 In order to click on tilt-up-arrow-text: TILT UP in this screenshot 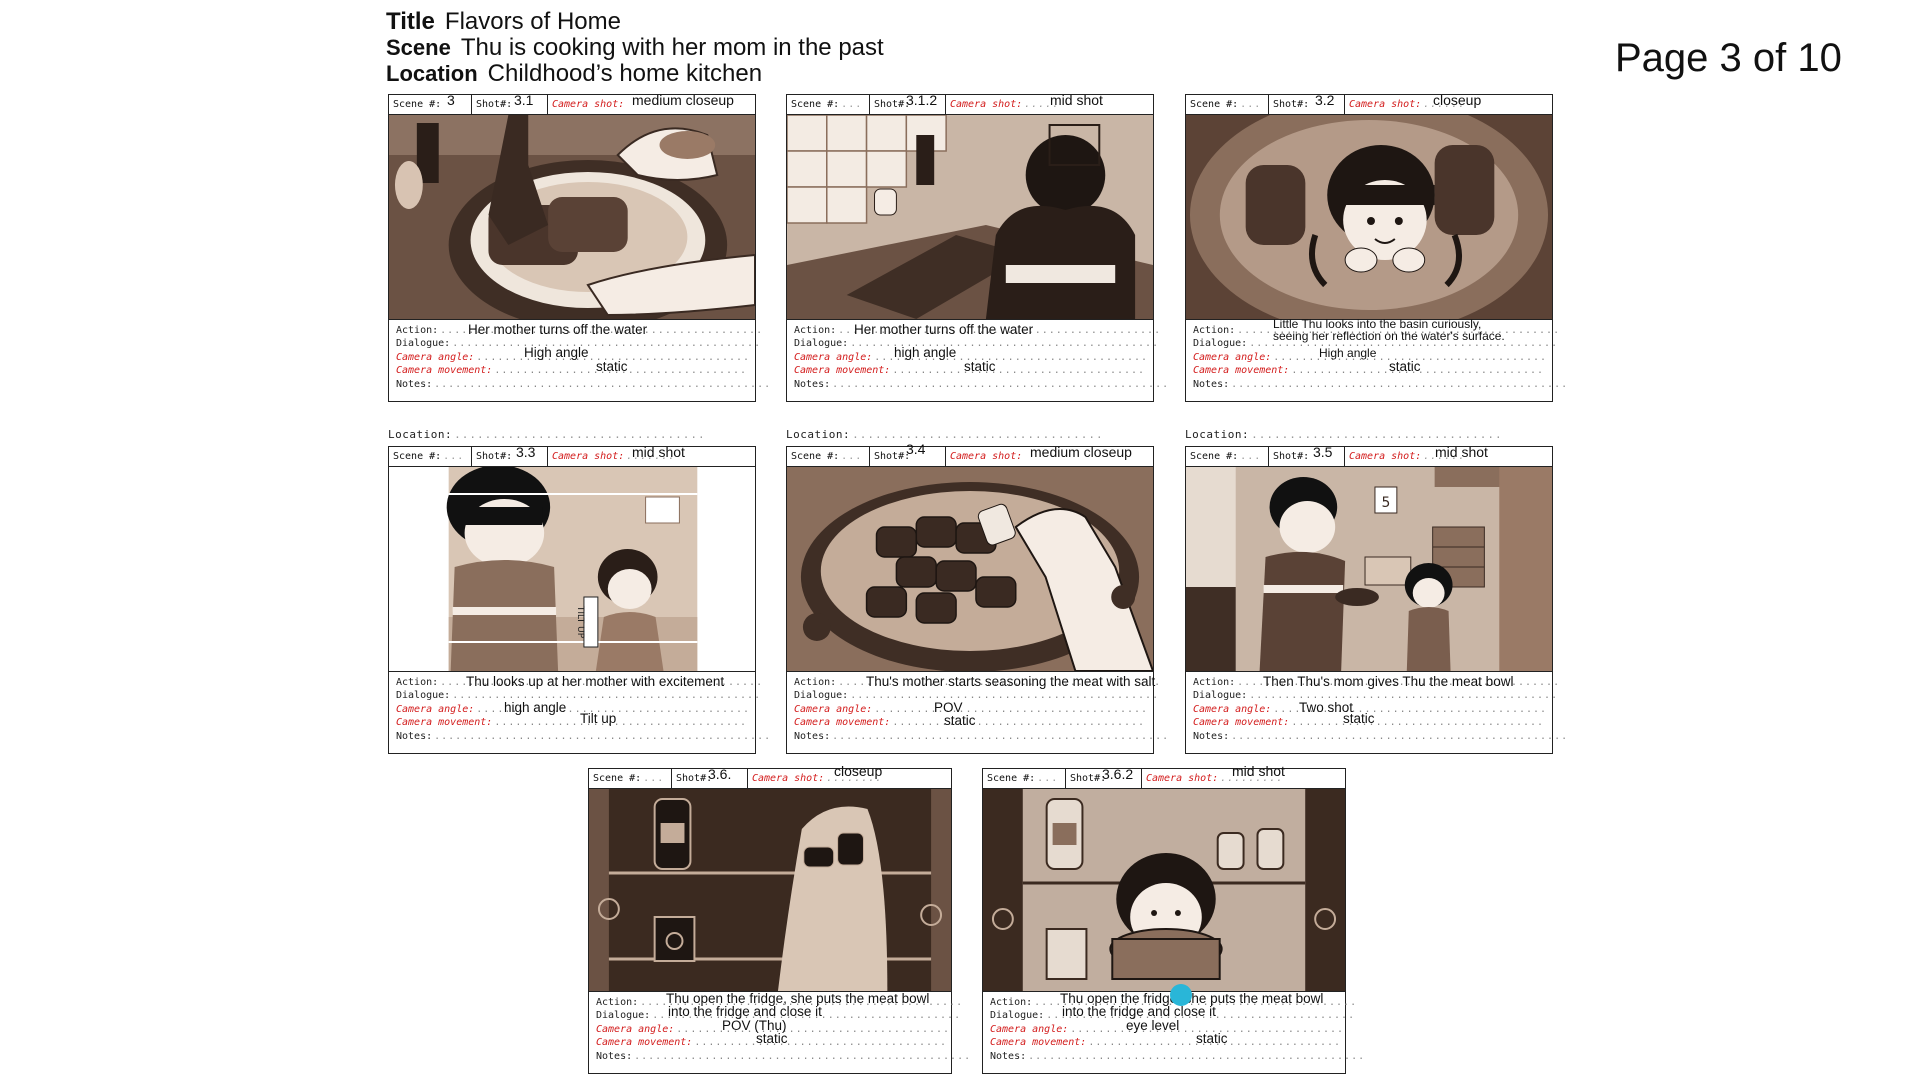, I will do `click(580, 622)`.